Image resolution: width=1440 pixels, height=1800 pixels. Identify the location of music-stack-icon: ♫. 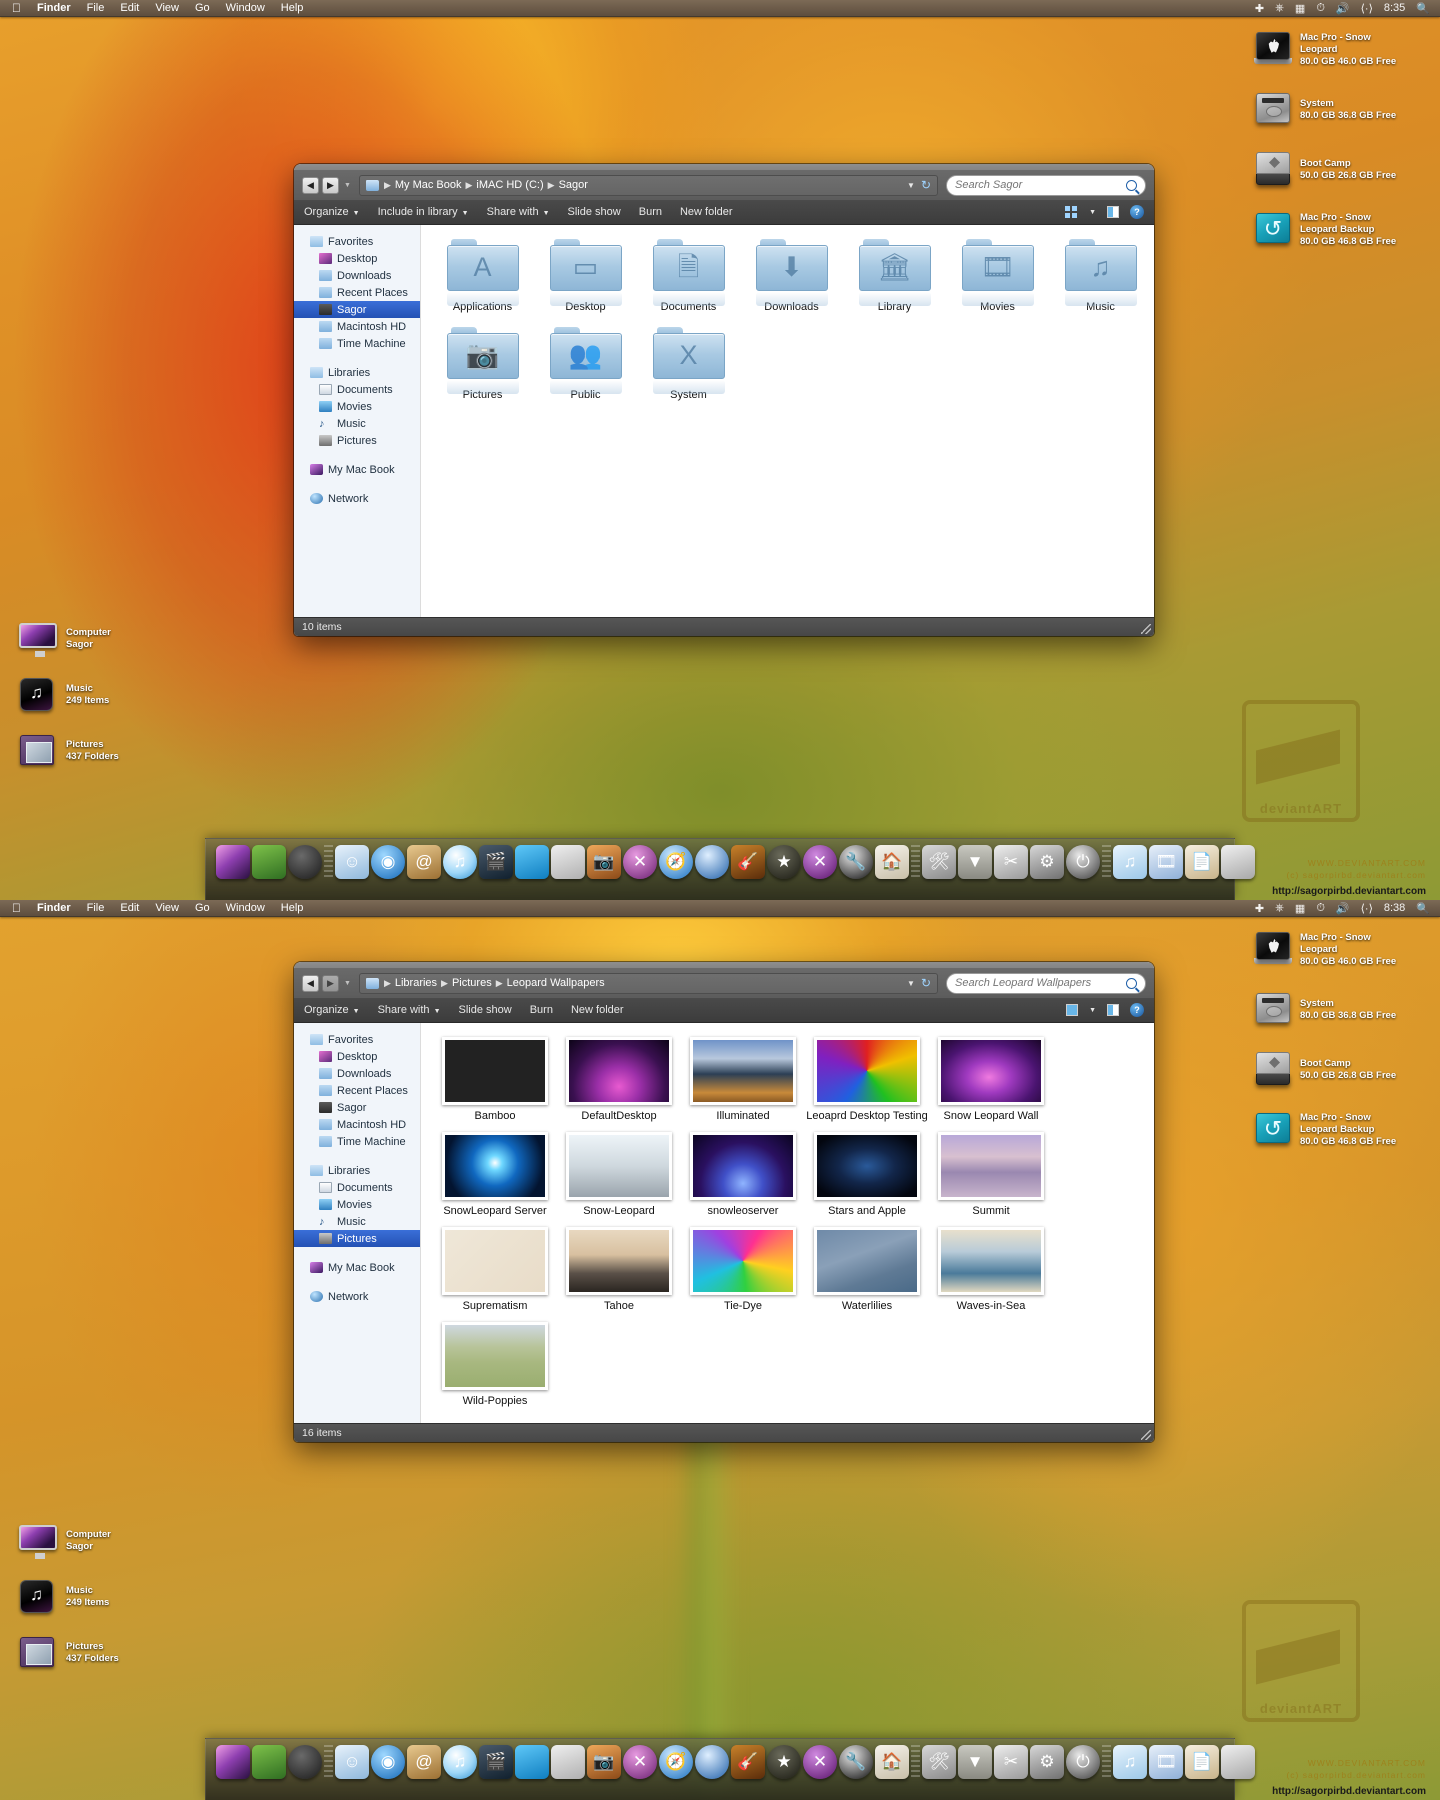
(1130, 862).